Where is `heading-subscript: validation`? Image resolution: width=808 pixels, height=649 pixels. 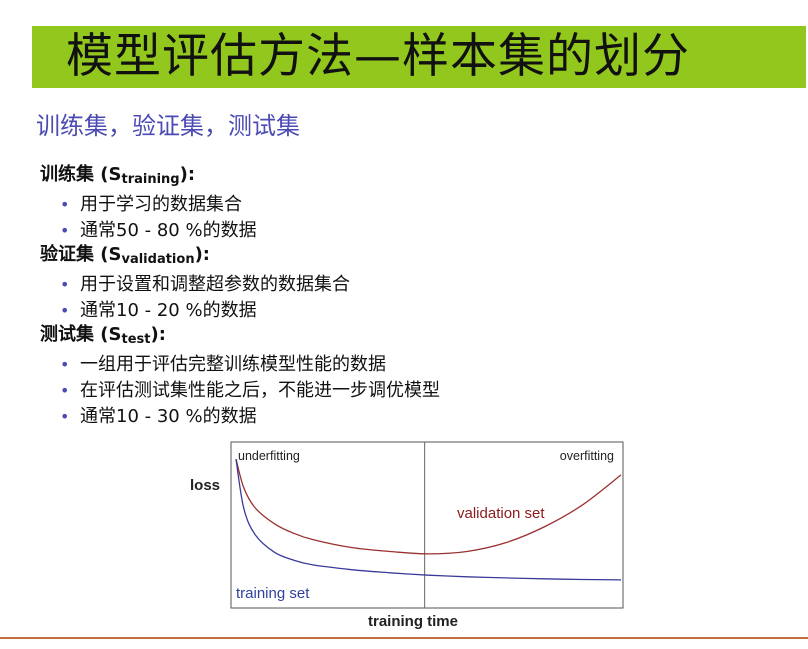 heading-subscript: validation is located at coordinates (158, 259).